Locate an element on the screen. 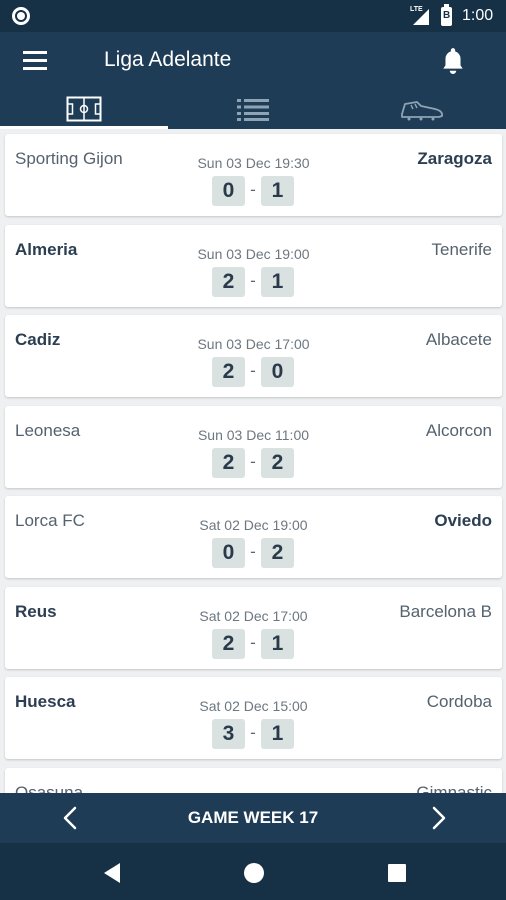 This screenshot has height=900, width=506. match-datetime: Sat 02 Dec 15:00 is located at coordinates (253, 706).